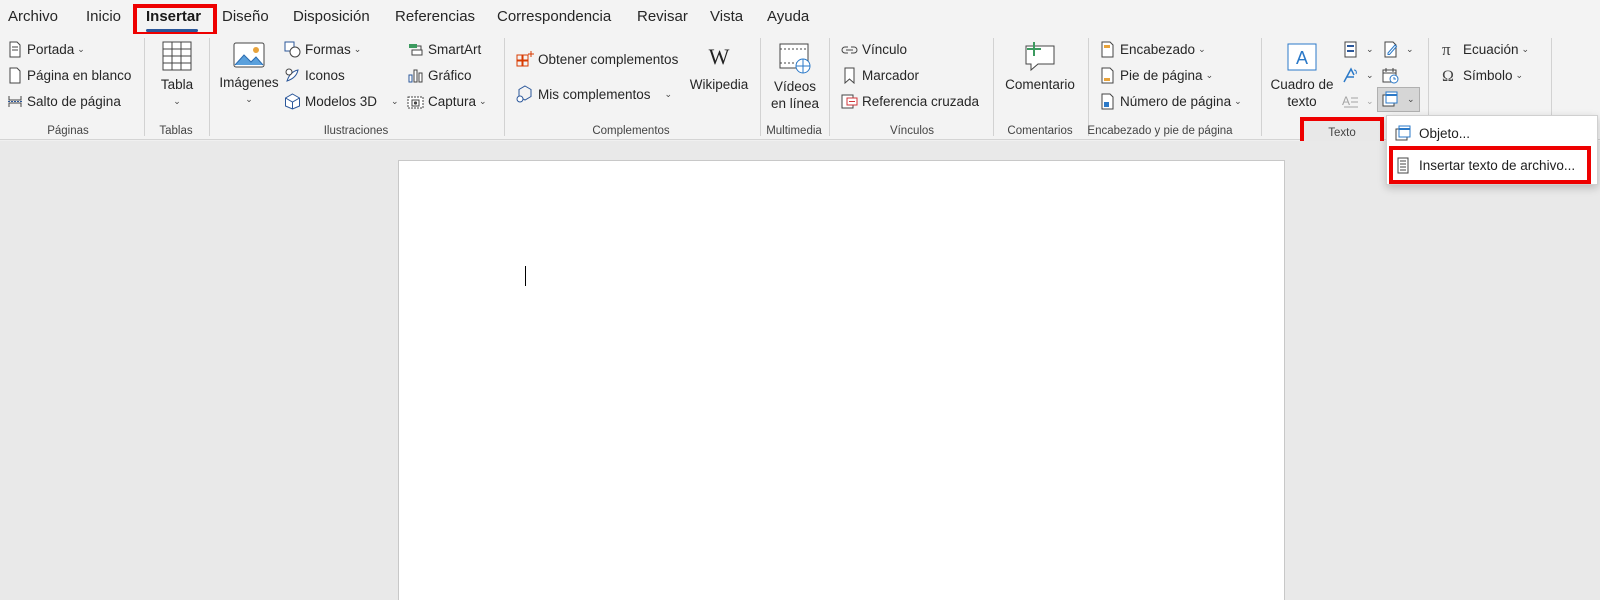  I want to click on imagenes-button: Imágenes ⌄, so click(249, 74).